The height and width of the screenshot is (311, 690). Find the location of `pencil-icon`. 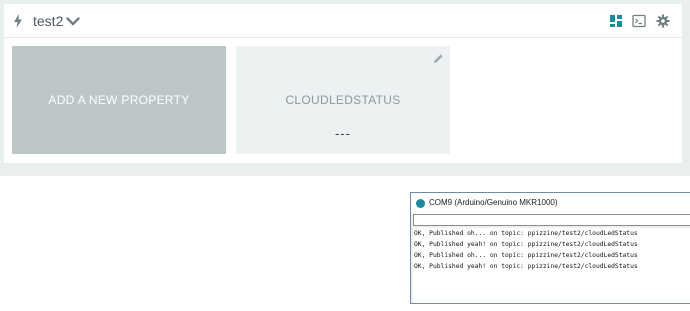

pencil-icon is located at coordinates (438, 58).